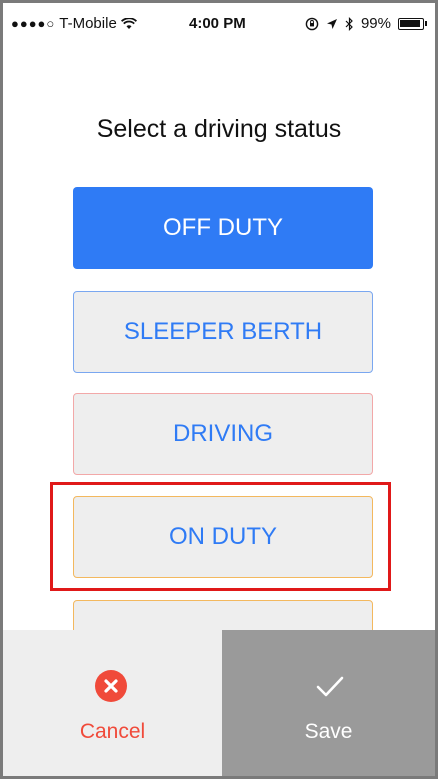 The width and height of the screenshot is (438, 779). What do you see at coordinates (223, 332) in the screenshot?
I see `sleeper-berth-button: SLEEPER BERTH` at bounding box center [223, 332].